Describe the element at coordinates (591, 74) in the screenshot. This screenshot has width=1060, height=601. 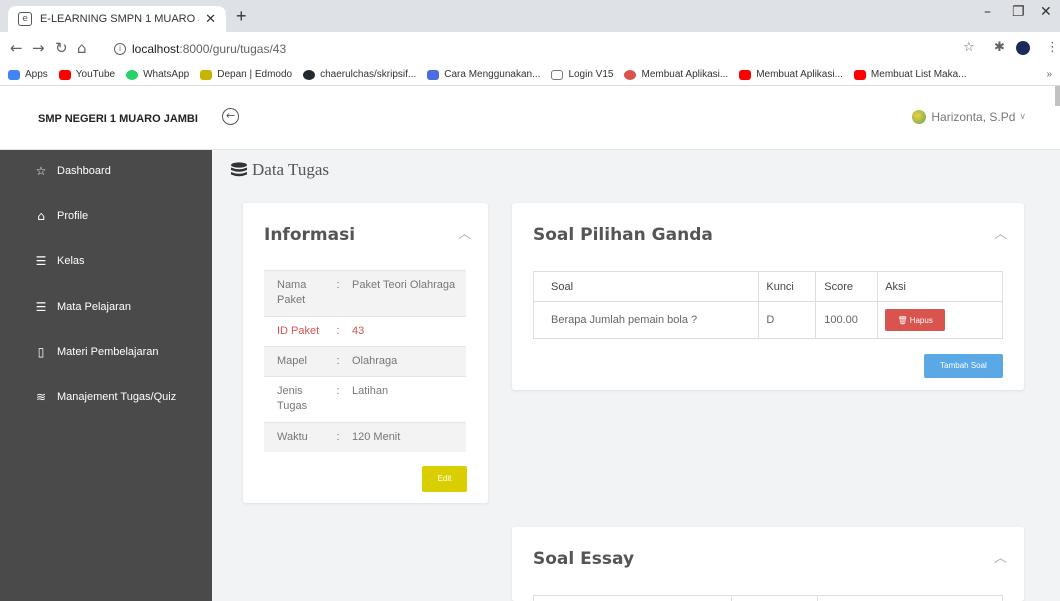
I see `bookmark-label: Login V15` at that location.